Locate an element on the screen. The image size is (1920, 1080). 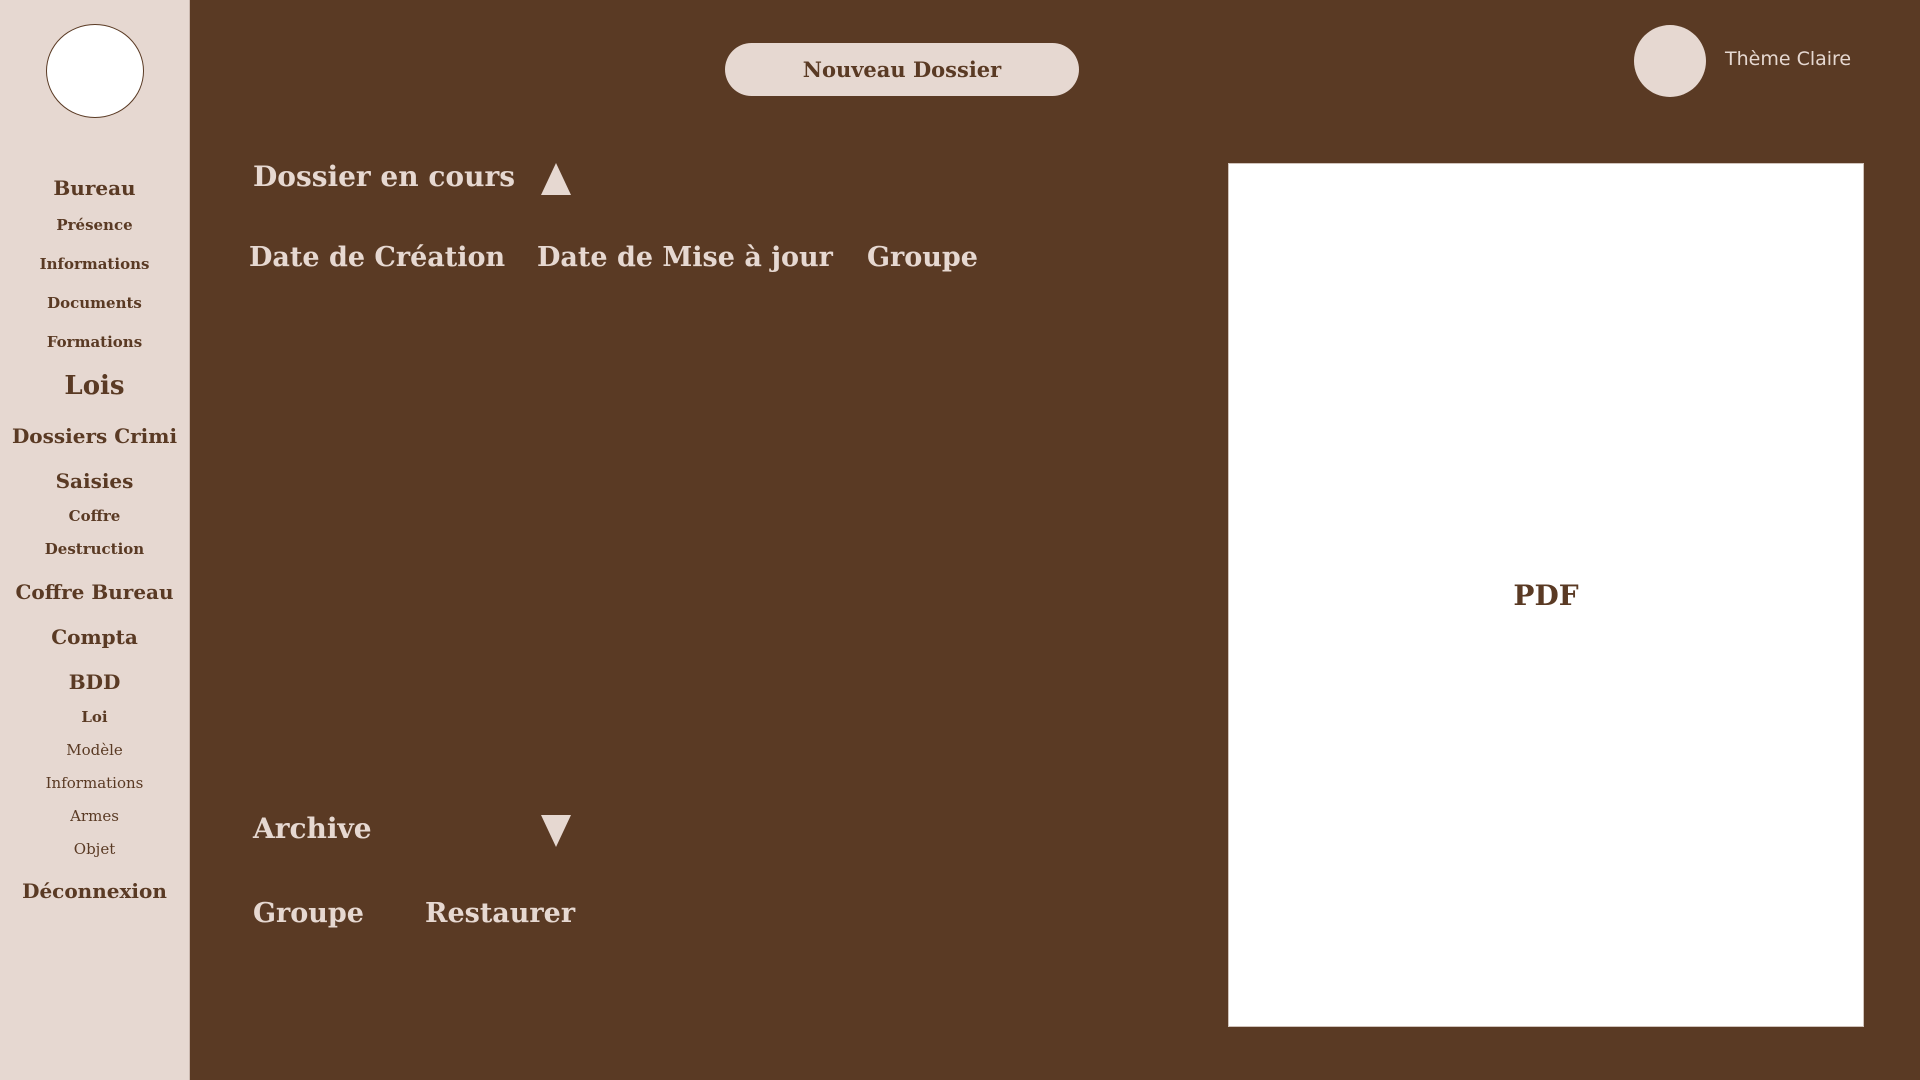
pdf-label: PDF is located at coordinates (1546, 595).